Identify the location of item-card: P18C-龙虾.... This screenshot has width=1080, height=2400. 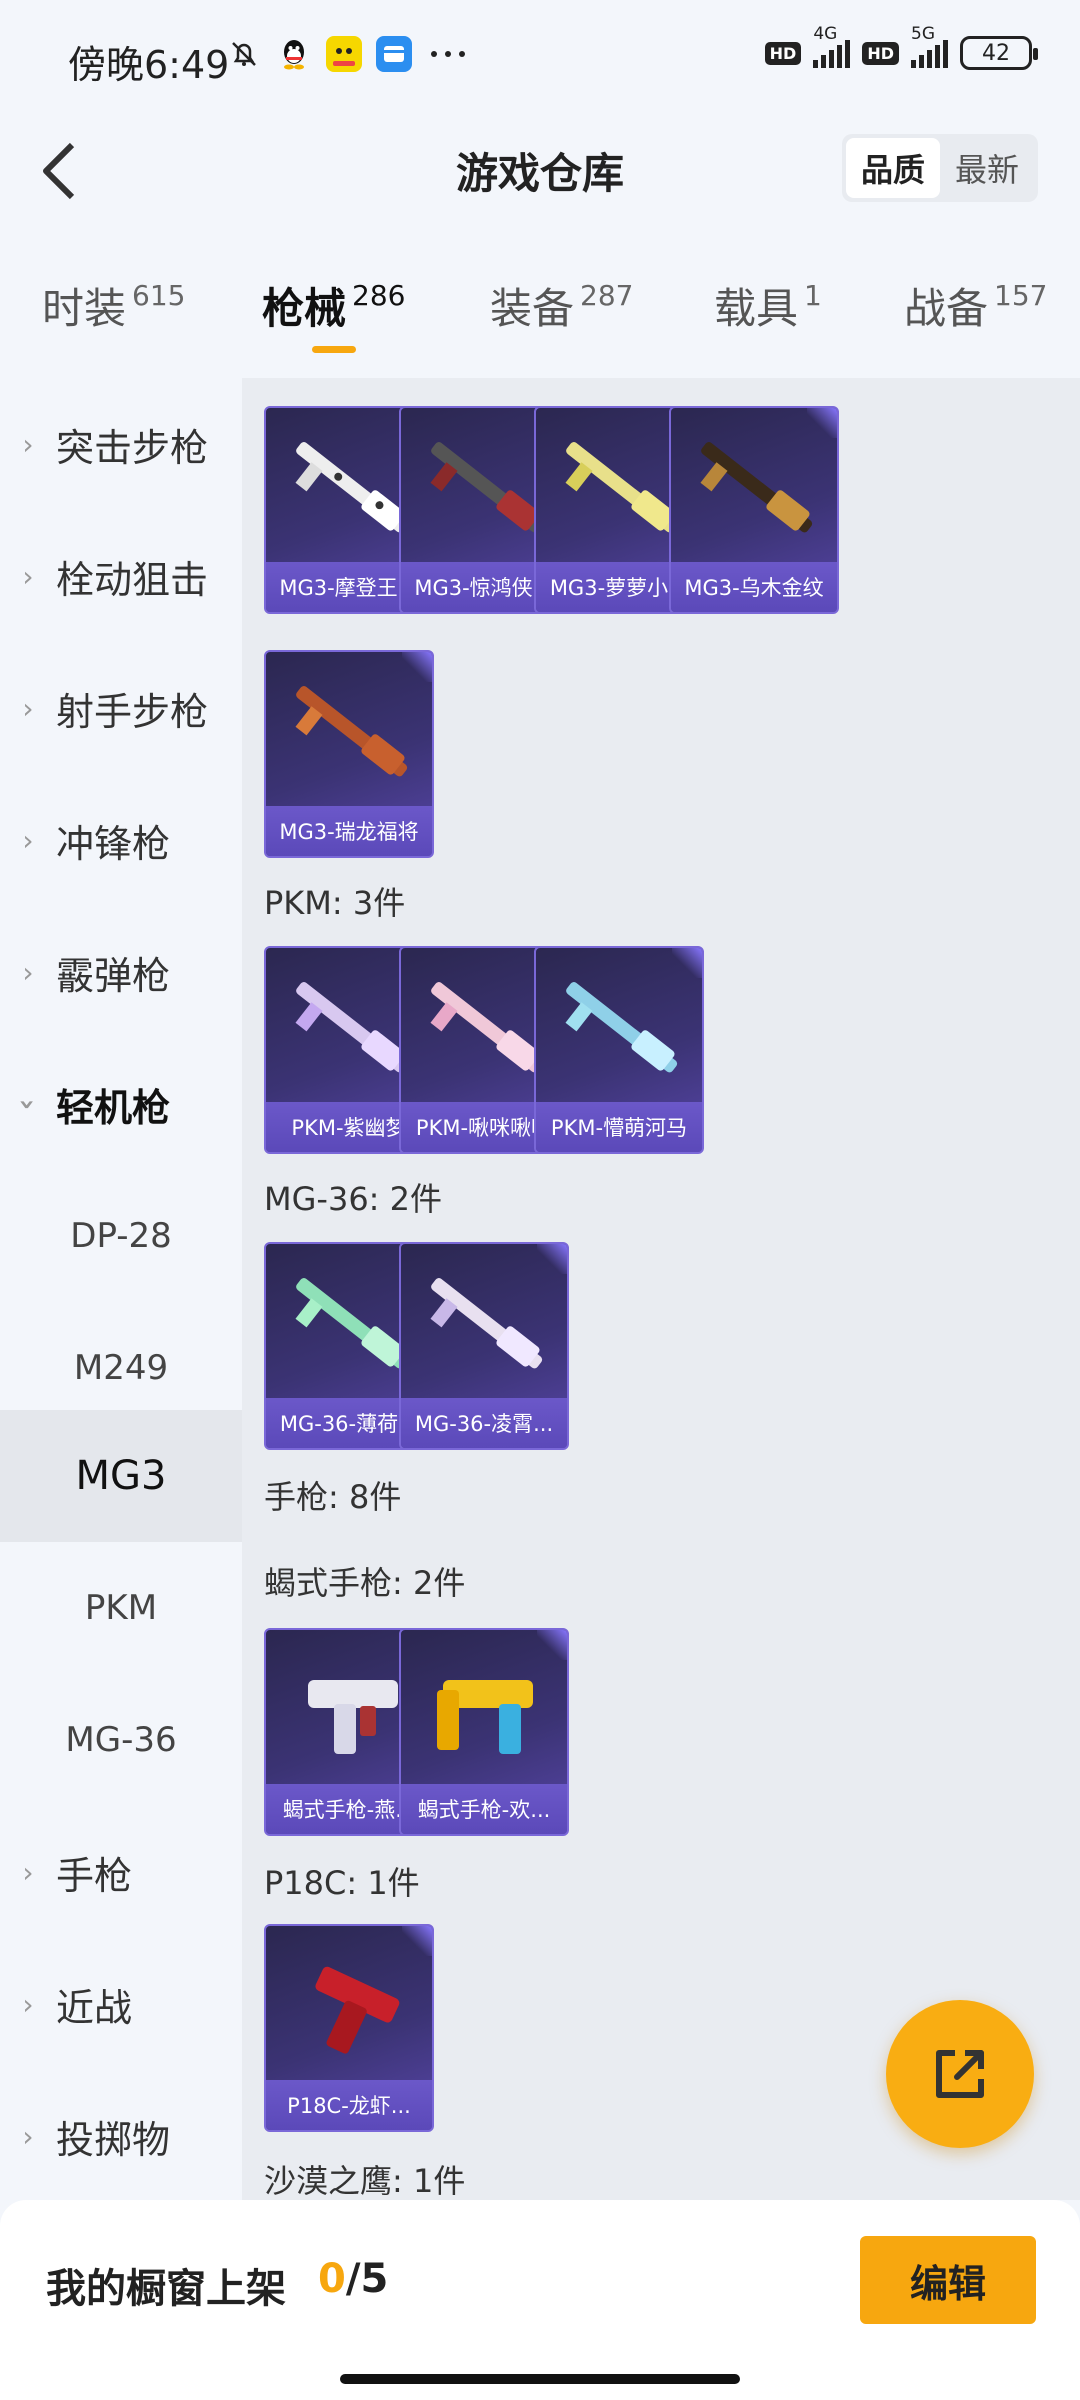
(349, 2028).